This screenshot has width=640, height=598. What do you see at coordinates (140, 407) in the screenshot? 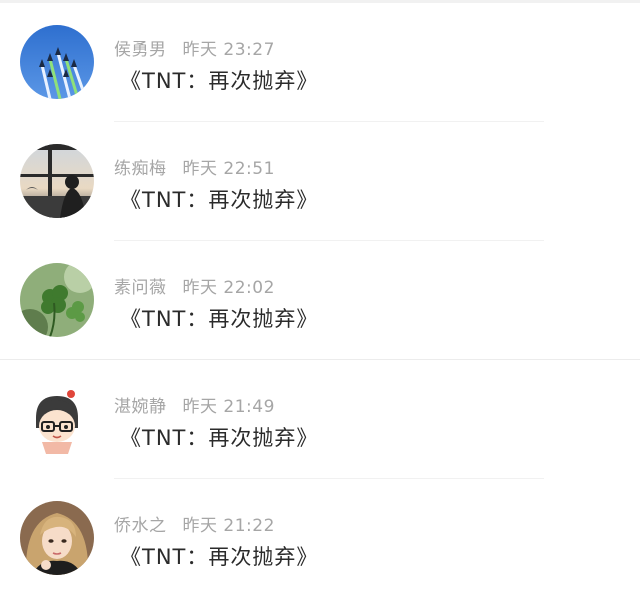
I see `sender-name: 湛婉静` at bounding box center [140, 407].